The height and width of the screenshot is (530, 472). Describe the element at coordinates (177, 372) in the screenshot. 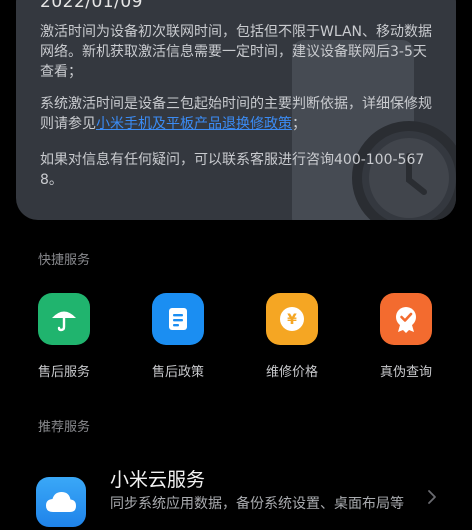

I see `after-sales-policy-label: 售后政策` at that location.